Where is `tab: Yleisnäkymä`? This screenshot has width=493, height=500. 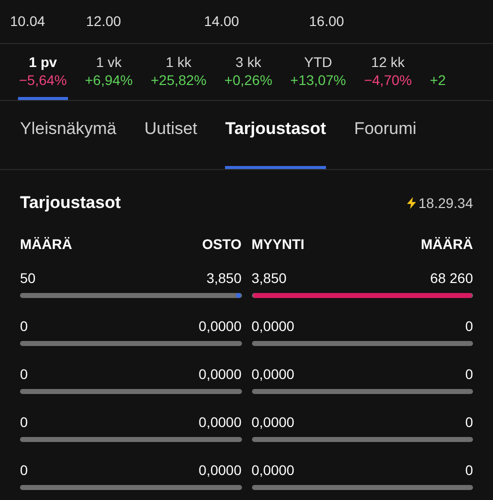 tab: Yleisnäkymä is located at coordinates (68, 139).